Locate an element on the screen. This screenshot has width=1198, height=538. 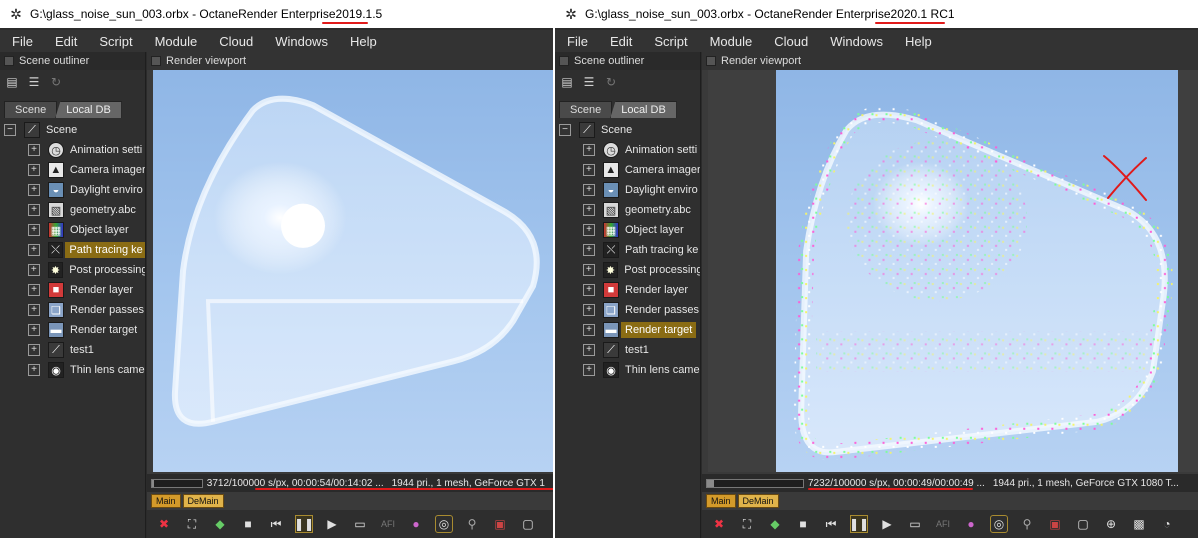
refresh-icon: ↻ is located at coordinates (611, 82).